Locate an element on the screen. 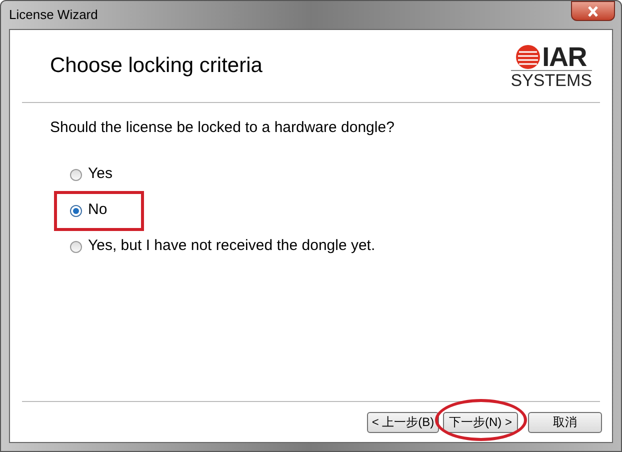  logo-text: SYSTEMS is located at coordinates (551, 79).